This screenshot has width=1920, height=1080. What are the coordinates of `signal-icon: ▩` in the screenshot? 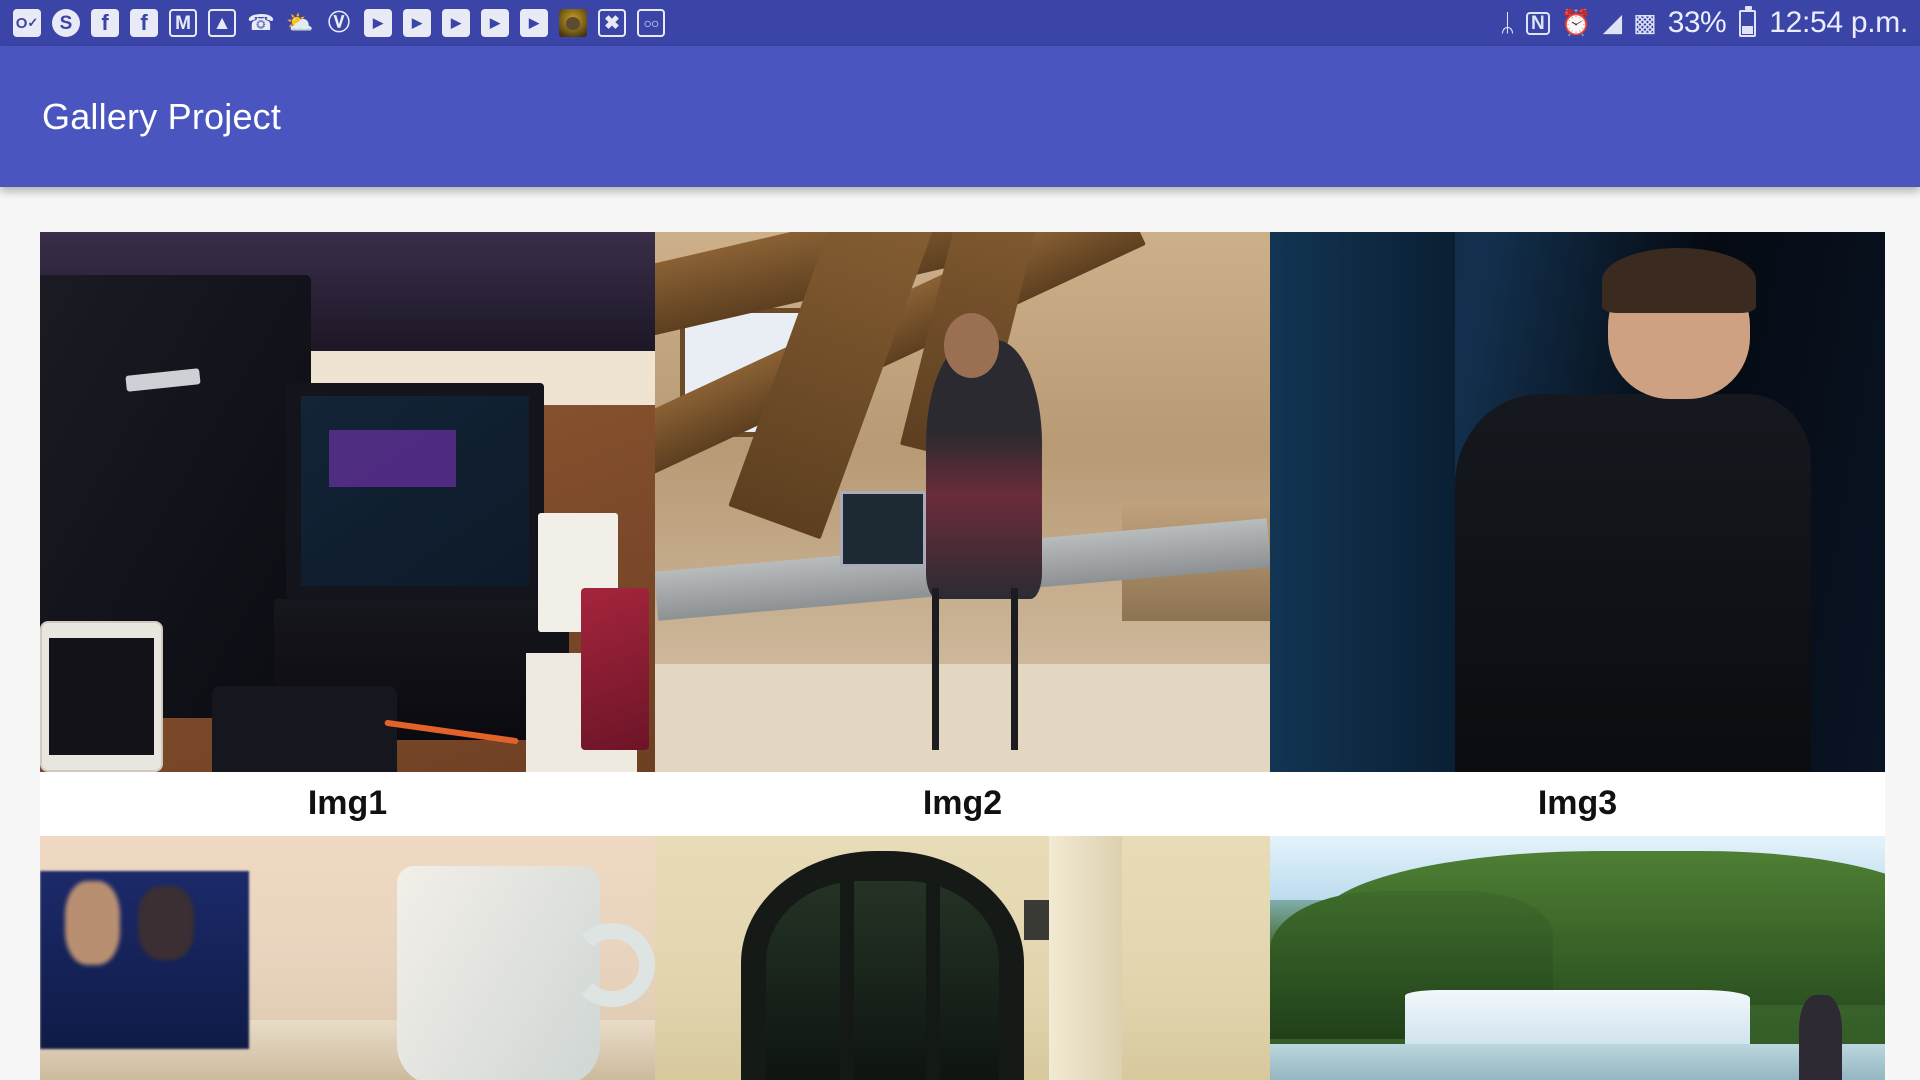 It's located at (1645, 22).